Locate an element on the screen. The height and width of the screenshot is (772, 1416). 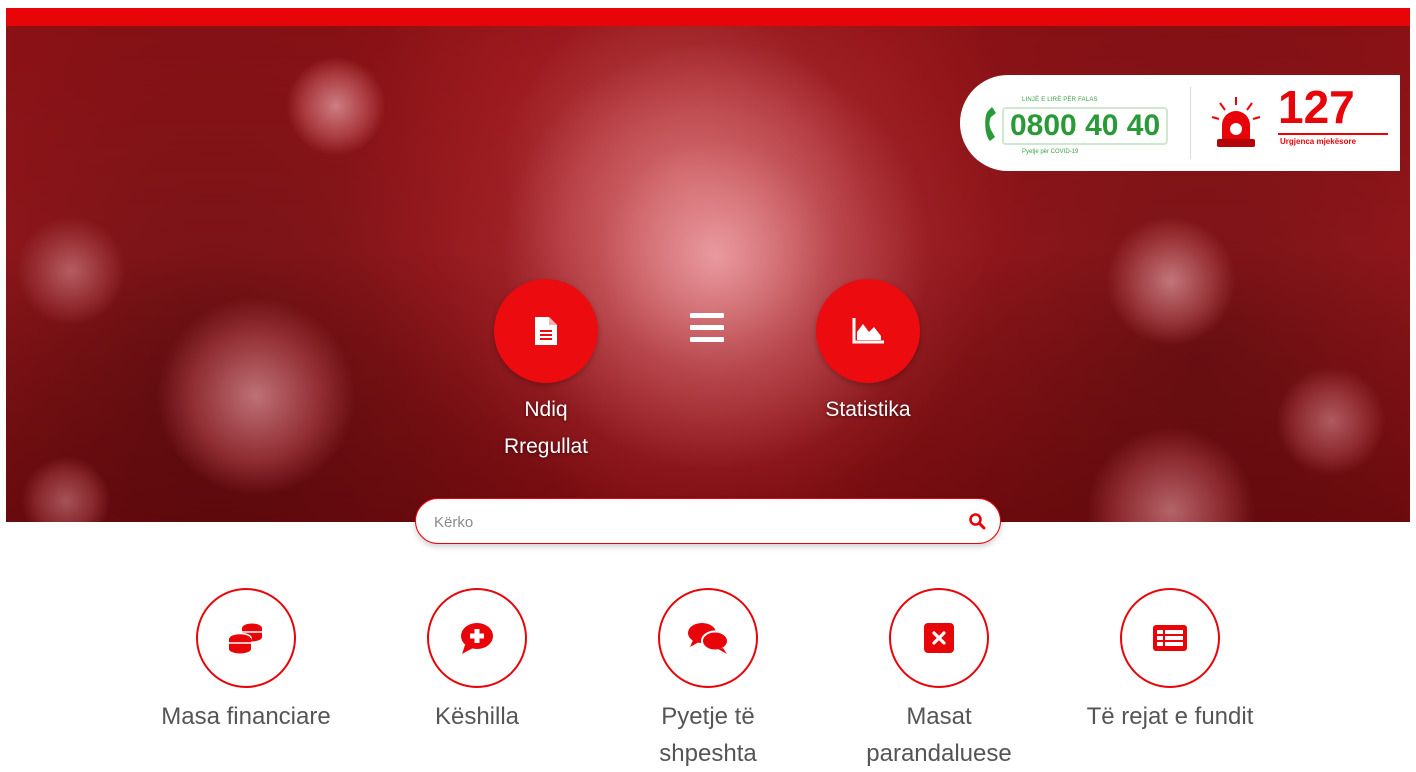
feature-faq: Pyetje të shpeshta is located at coordinates (708, 680).